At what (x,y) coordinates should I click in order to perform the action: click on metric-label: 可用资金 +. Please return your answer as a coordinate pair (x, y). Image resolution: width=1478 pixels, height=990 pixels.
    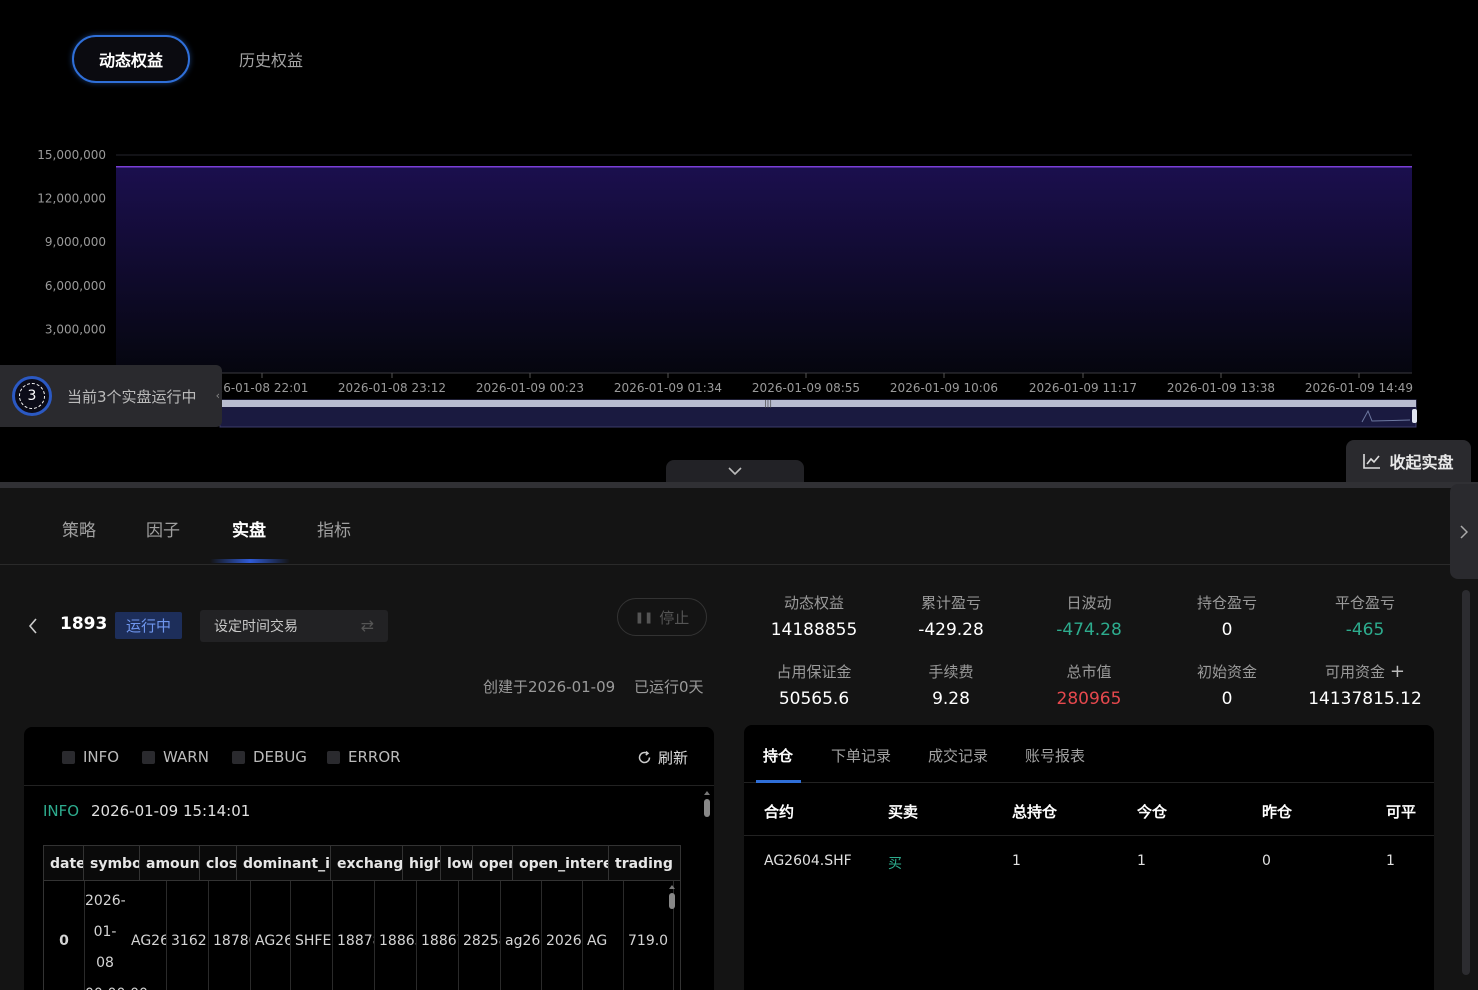
    Looking at the image, I should click on (1365, 671).